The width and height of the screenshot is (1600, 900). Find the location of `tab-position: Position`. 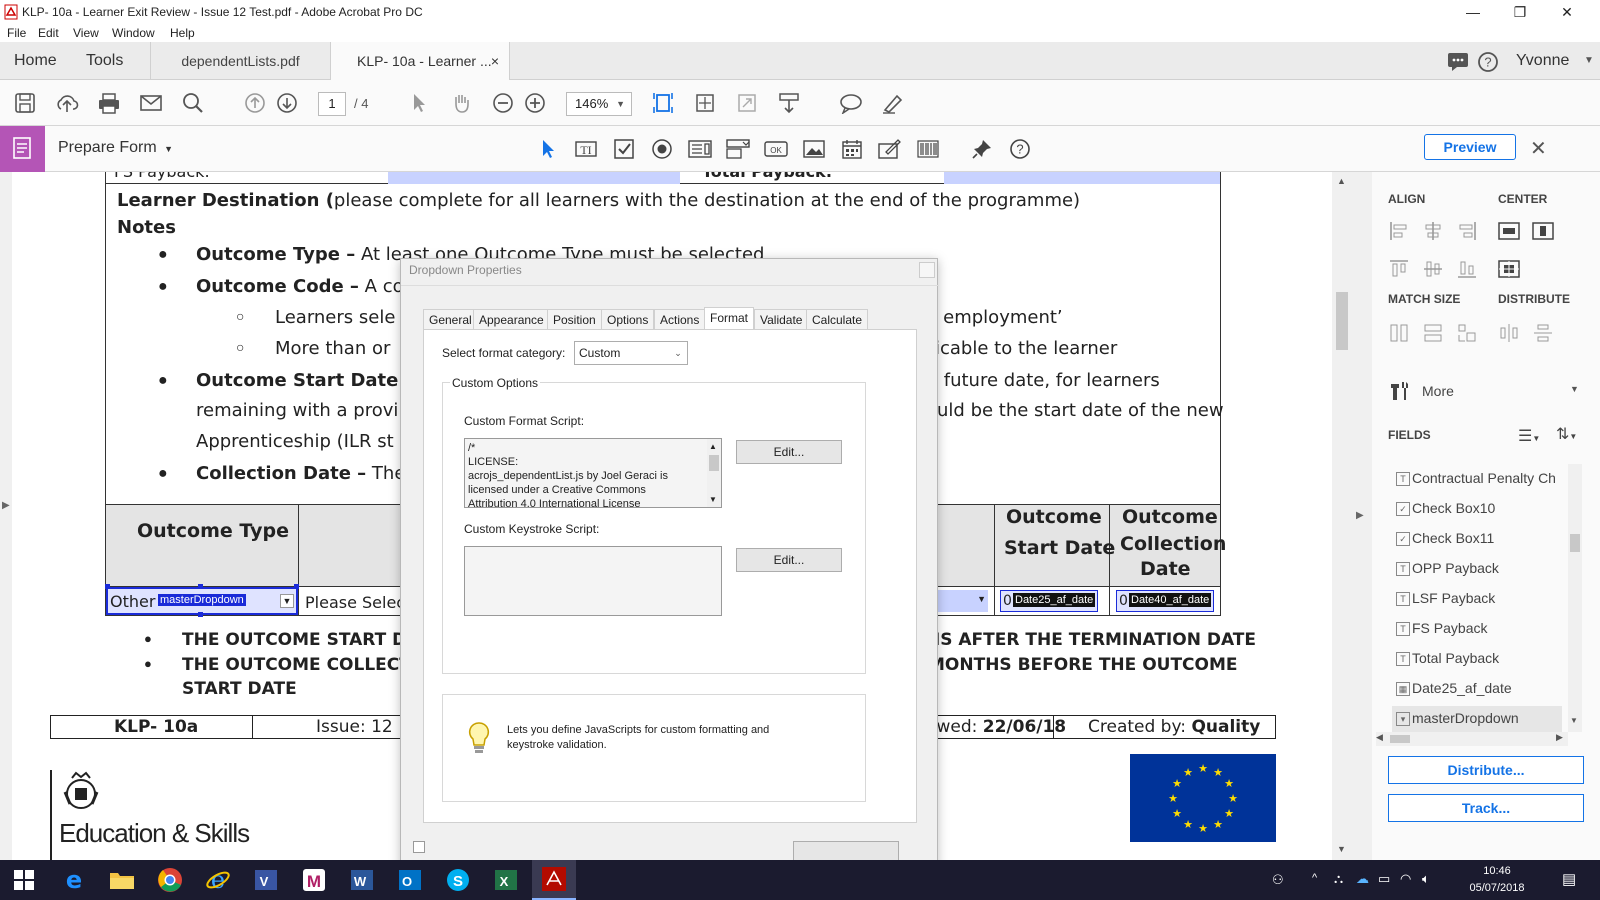

tab-position: Position is located at coordinates (574, 319).